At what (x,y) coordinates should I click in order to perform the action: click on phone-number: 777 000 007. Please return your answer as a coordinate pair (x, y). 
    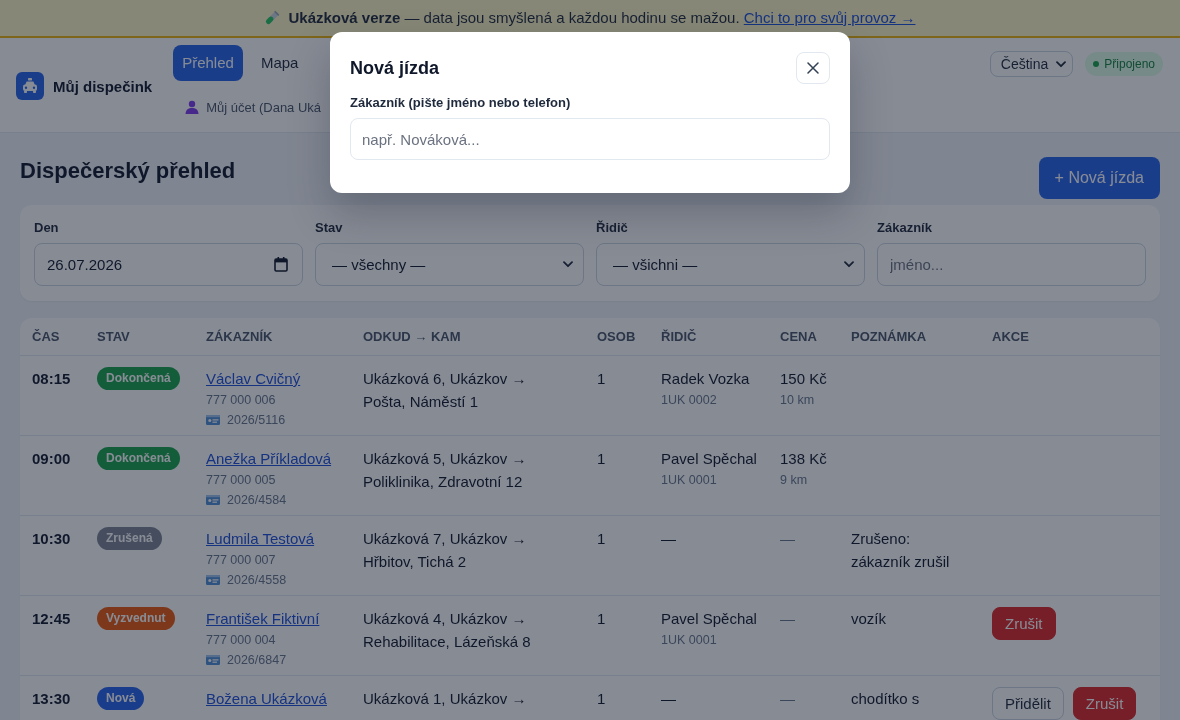
    Looking at the image, I should click on (241, 560).